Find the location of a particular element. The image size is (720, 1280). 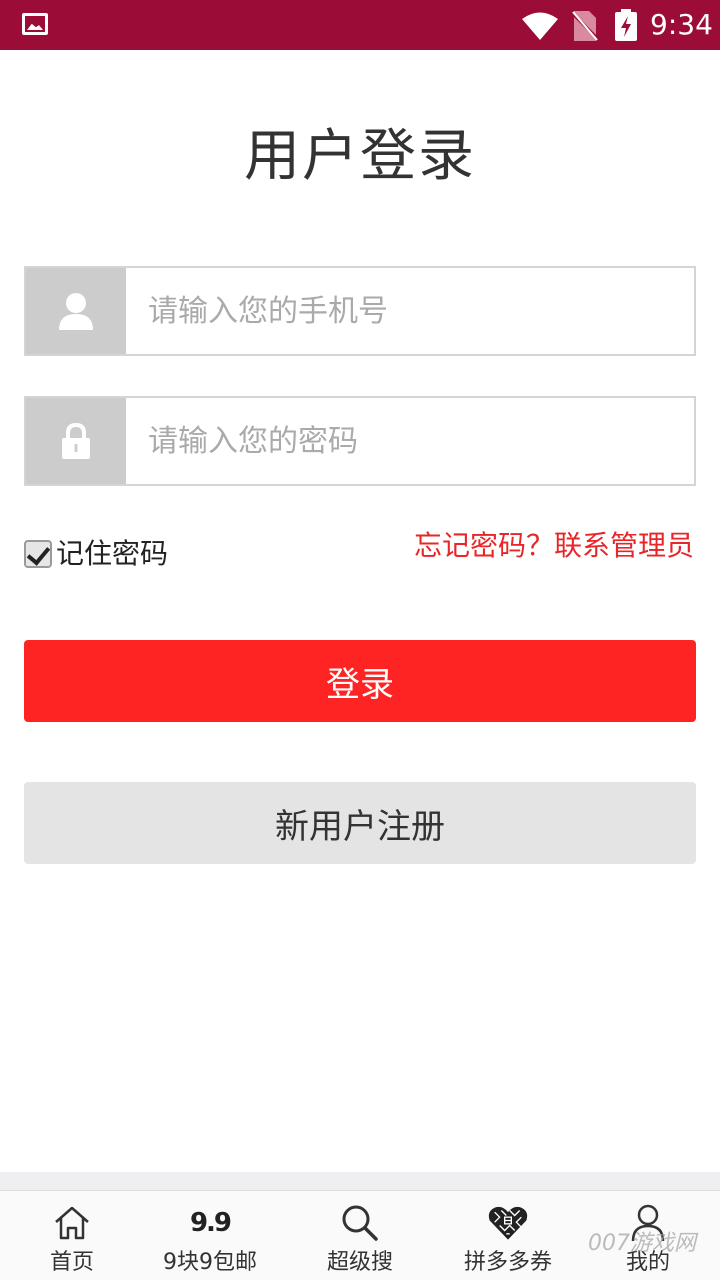

forgot-password-link: 忘记密码？联系管理员 is located at coordinates (554, 546).